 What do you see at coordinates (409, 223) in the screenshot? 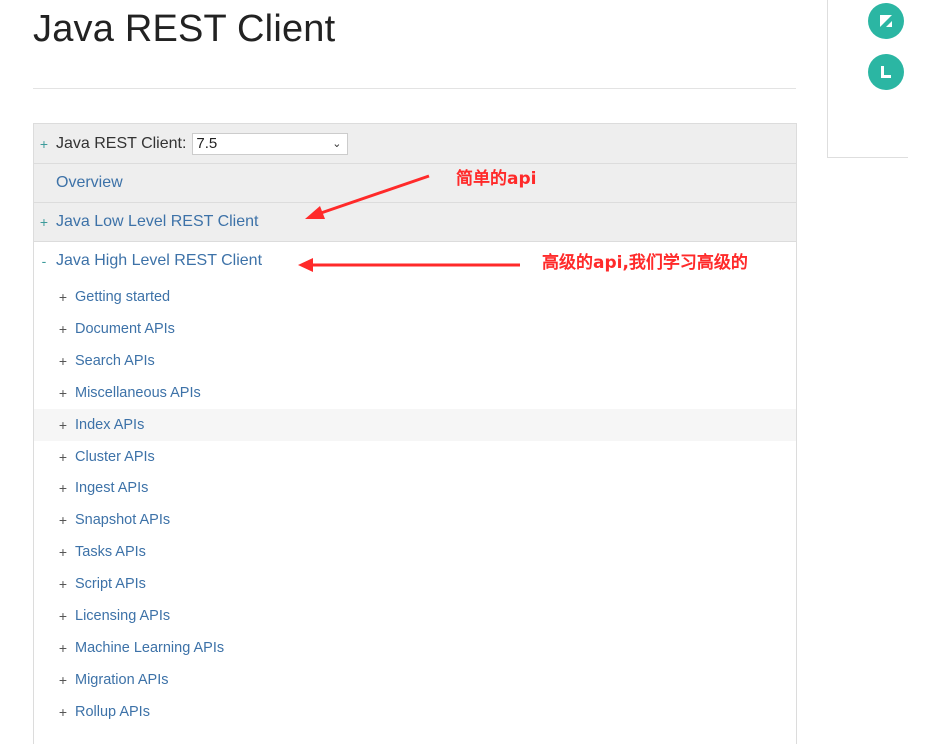
I see `annotation-arrows` at bounding box center [409, 223].